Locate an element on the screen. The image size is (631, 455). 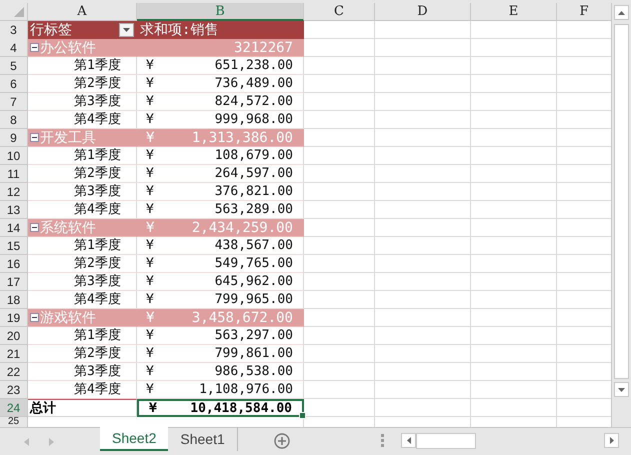
amount-text: 999,968.00 is located at coordinates (253, 119).